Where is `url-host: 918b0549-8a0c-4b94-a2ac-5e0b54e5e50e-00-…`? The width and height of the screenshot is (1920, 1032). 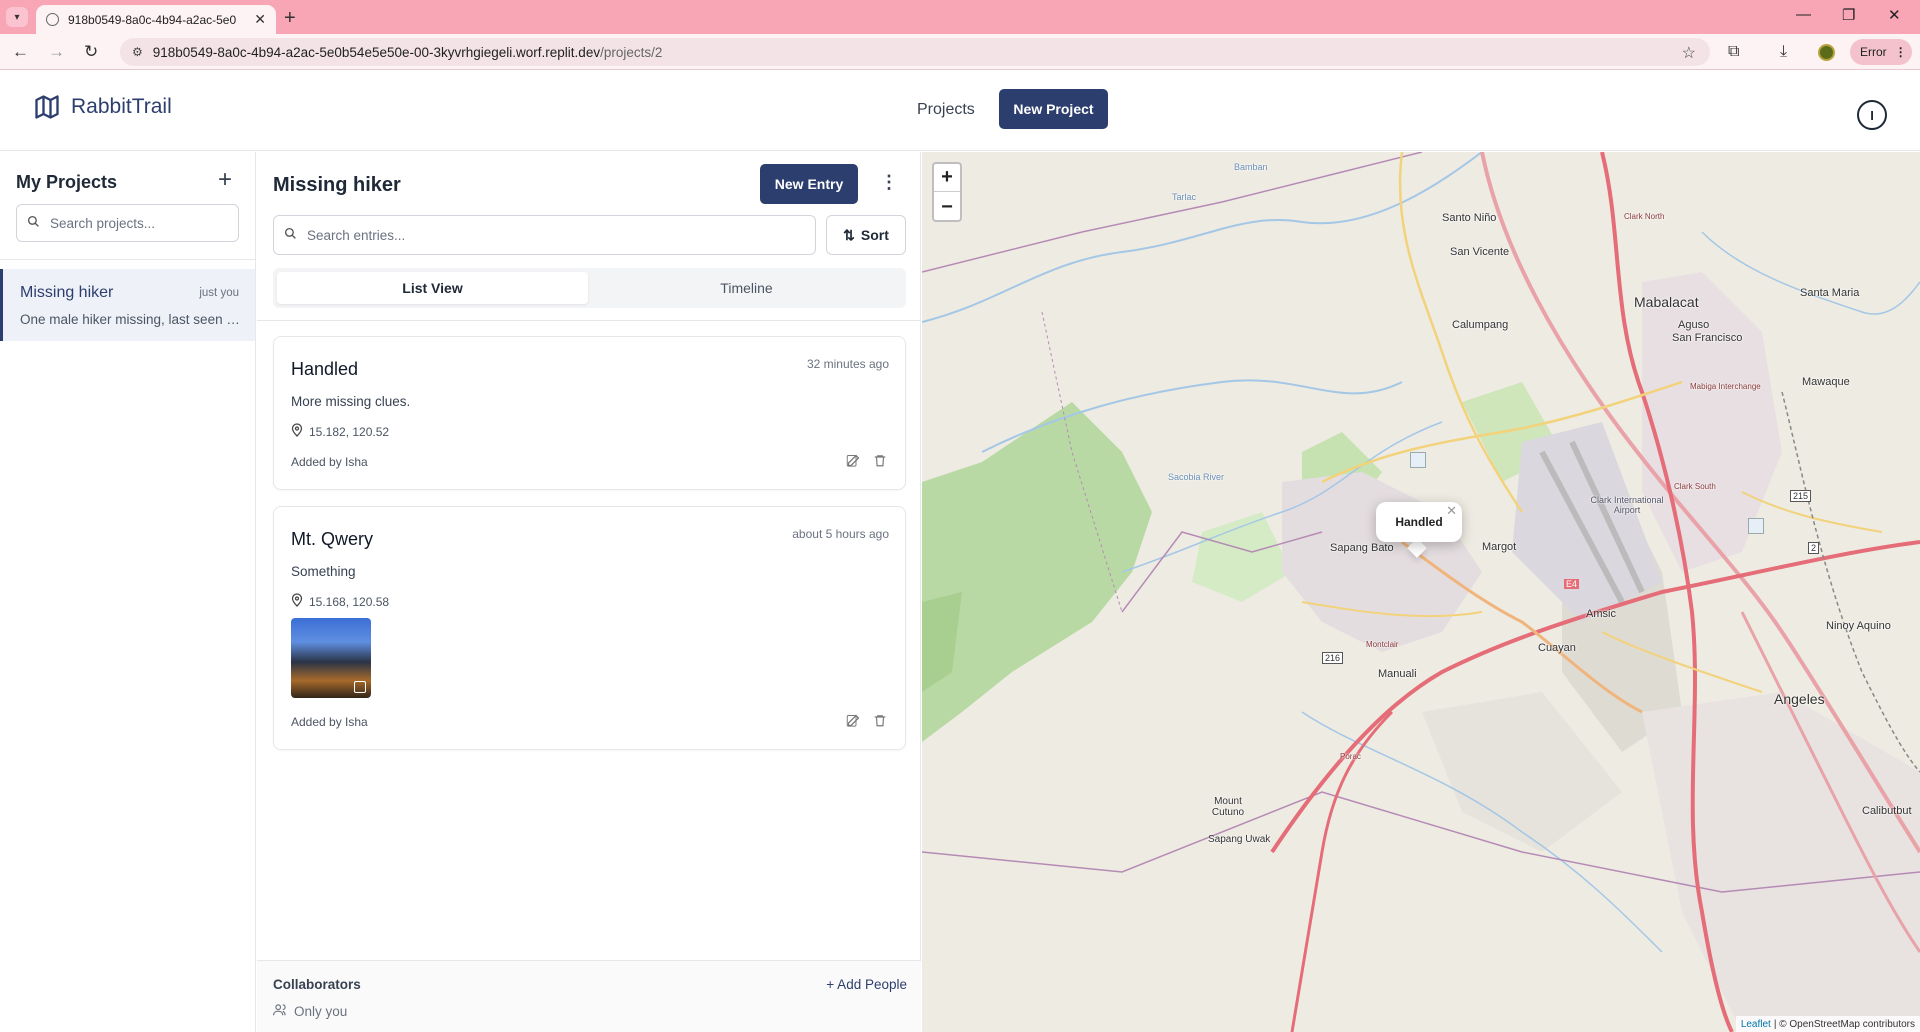
url-host: 918b0549-8a0c-4b94-a2ac-5e0b54e5e50e-00-… is located at coordinates (376, 52).